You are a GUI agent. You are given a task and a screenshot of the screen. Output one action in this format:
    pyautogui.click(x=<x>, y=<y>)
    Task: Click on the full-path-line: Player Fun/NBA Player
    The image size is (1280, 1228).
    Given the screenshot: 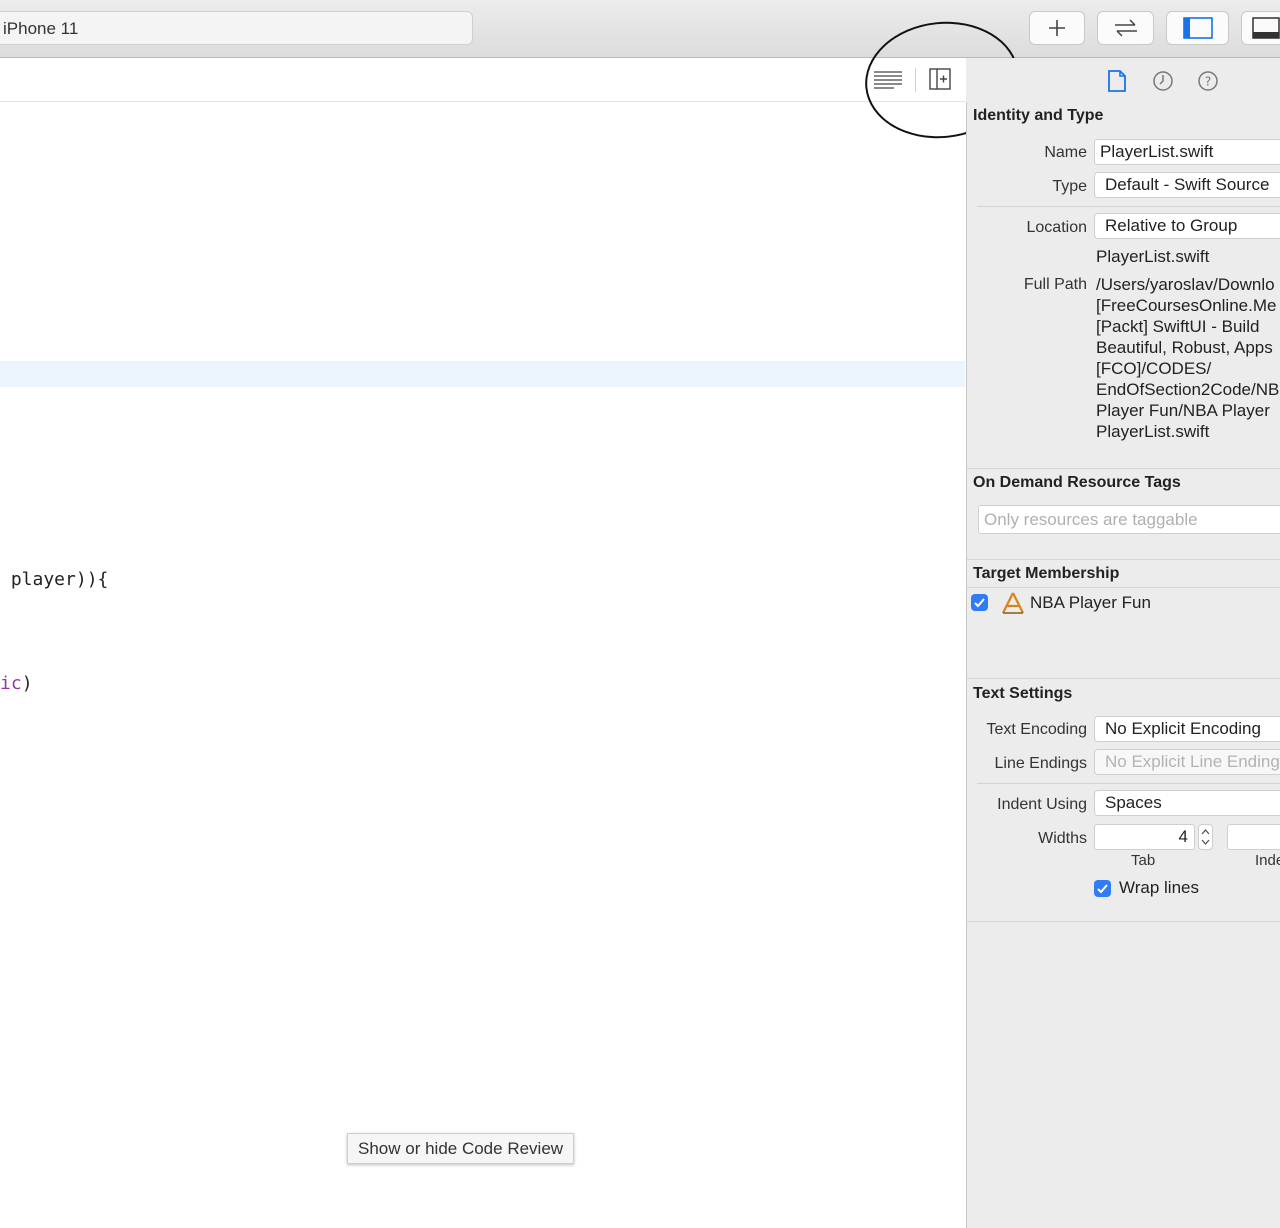 What is the action you would take?
    pyautogui.click(x=1183, y=410)
    